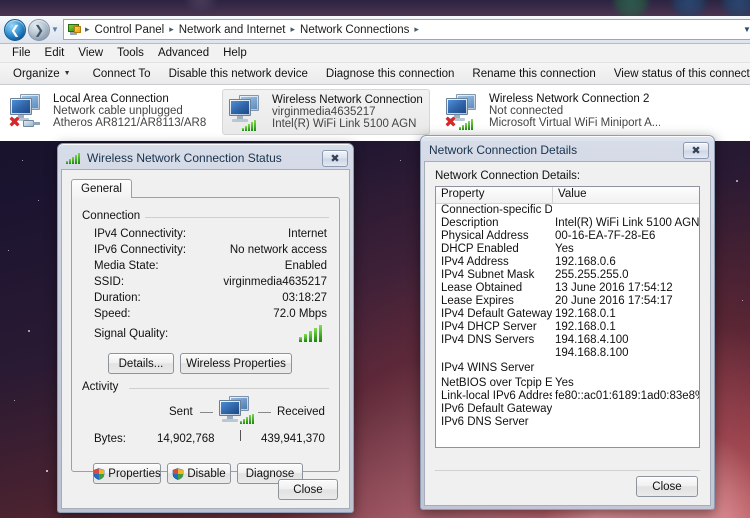  Describe the element at coordinates (304, 298) in the screenshot. I see `row-value: 03:18:27` at that location.